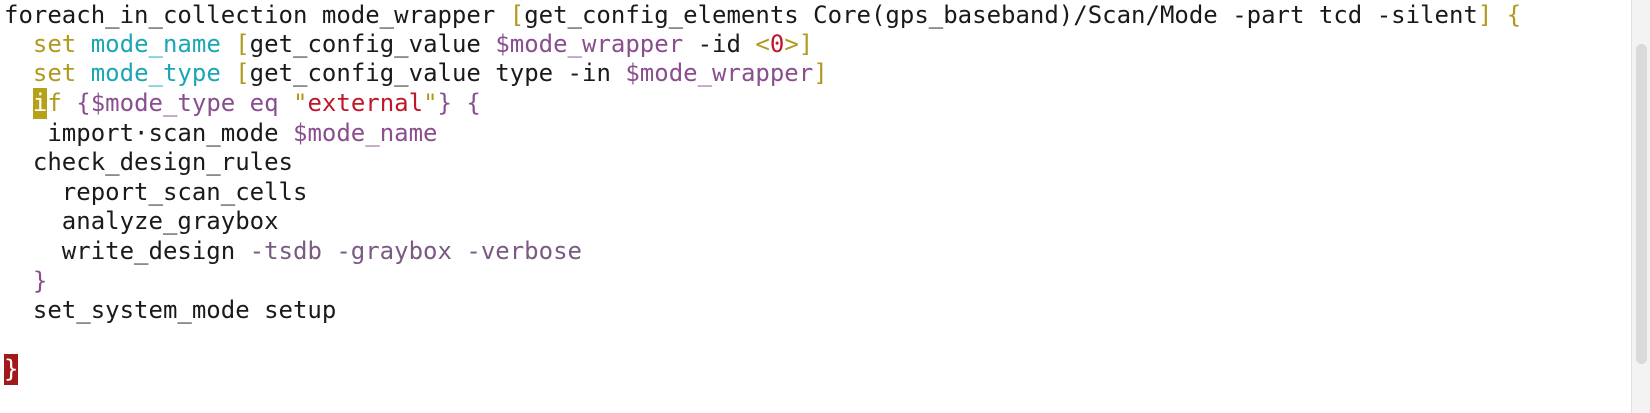 The image size is (1650, 413). I want to click on code-token: f, so click(54, 103).